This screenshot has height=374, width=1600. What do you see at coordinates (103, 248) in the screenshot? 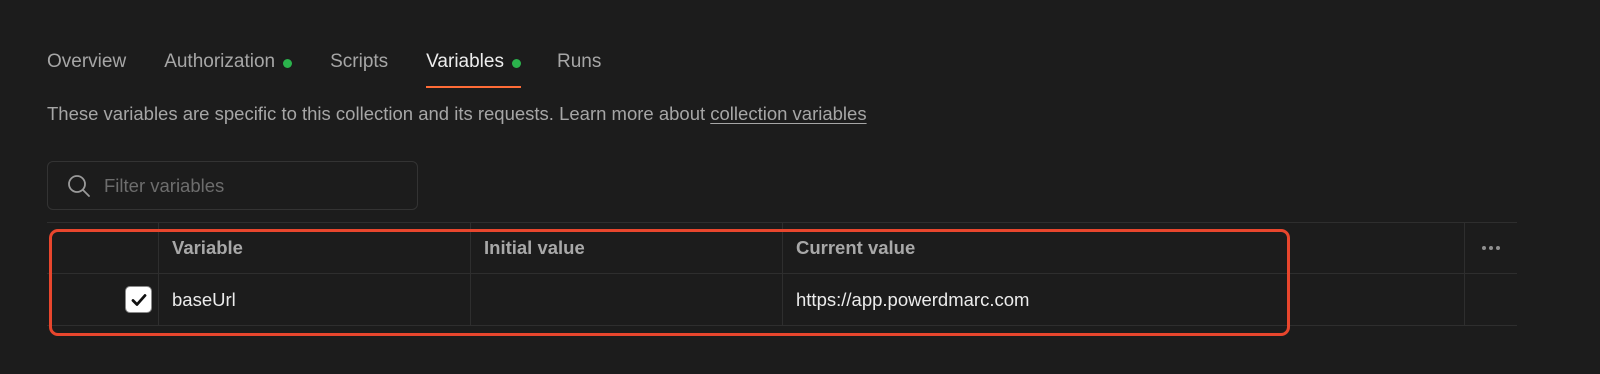
I see `header-checkbox-cell` at bounding box center [103, 248].